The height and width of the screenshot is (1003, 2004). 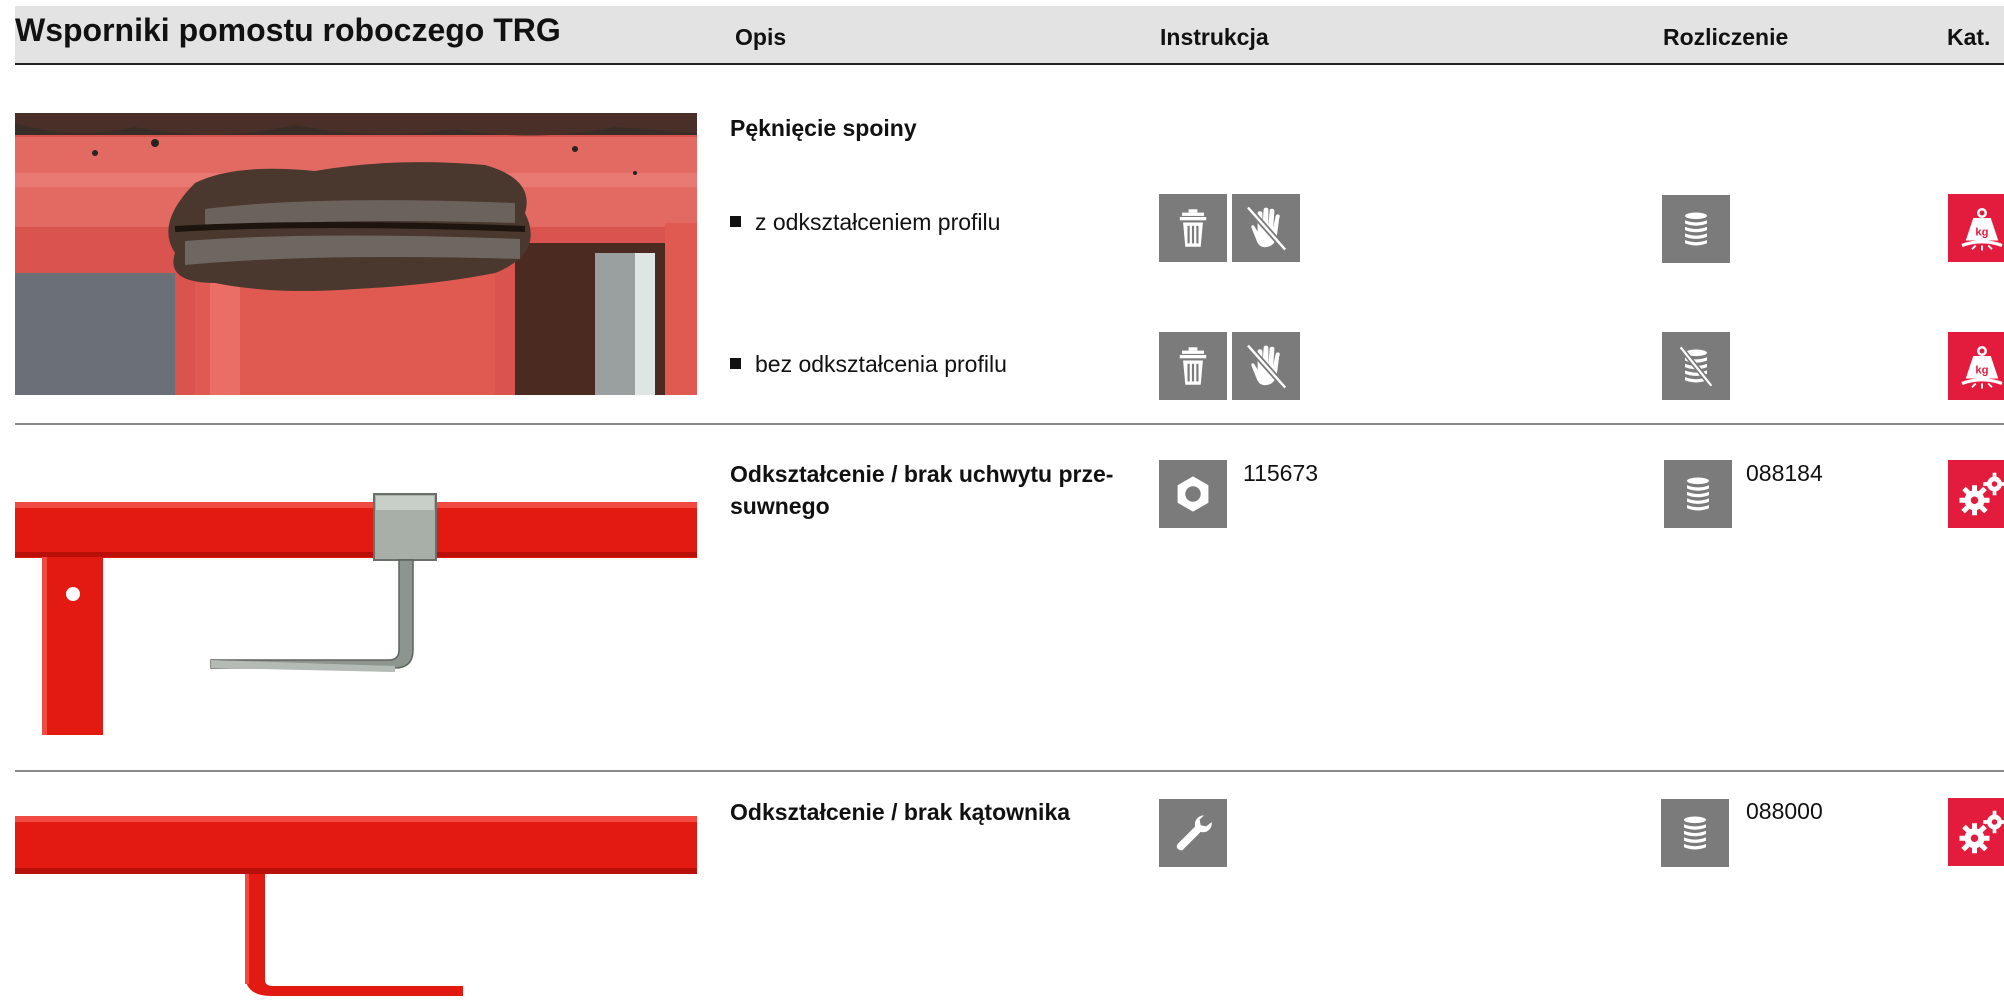 What do you see at coordinates (1784, 473) in the screenshot?
I see `settlement-code: 088184` at bounding box center [1784, 473].